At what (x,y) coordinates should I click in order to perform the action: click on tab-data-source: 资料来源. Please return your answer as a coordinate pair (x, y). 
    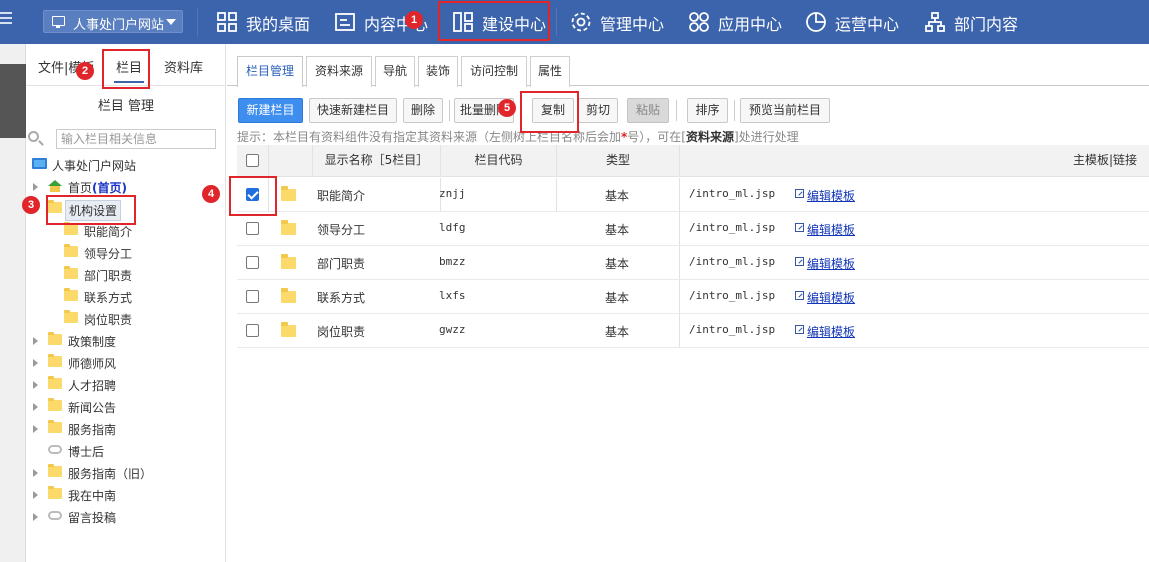
    Looking at the image, I should click on (339, 71).